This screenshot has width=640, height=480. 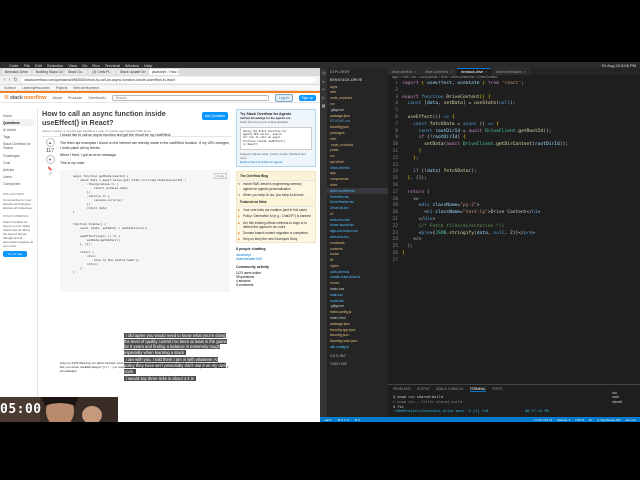 What do you see at coordinates (97, 98) in the screenshot?
I see `topnav-overflowai: OverflowAI` at bounding box center [97, 98].